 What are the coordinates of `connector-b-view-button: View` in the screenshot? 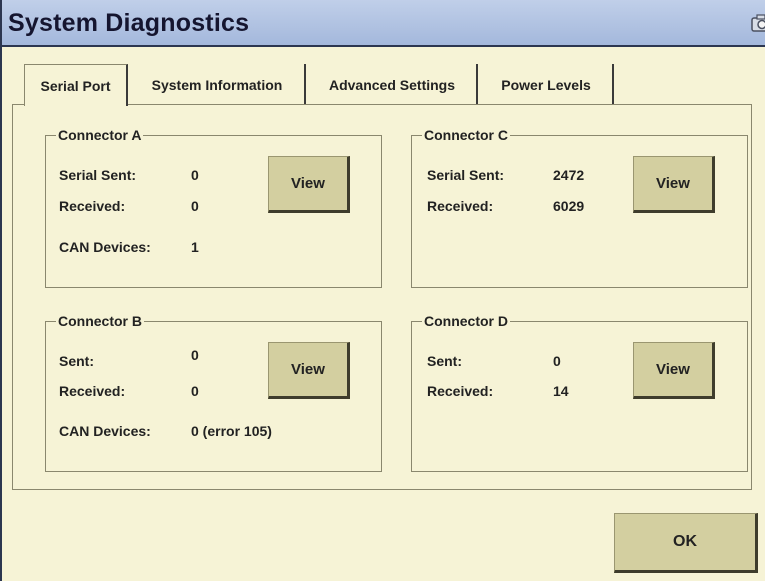 It's located at (309, 370).